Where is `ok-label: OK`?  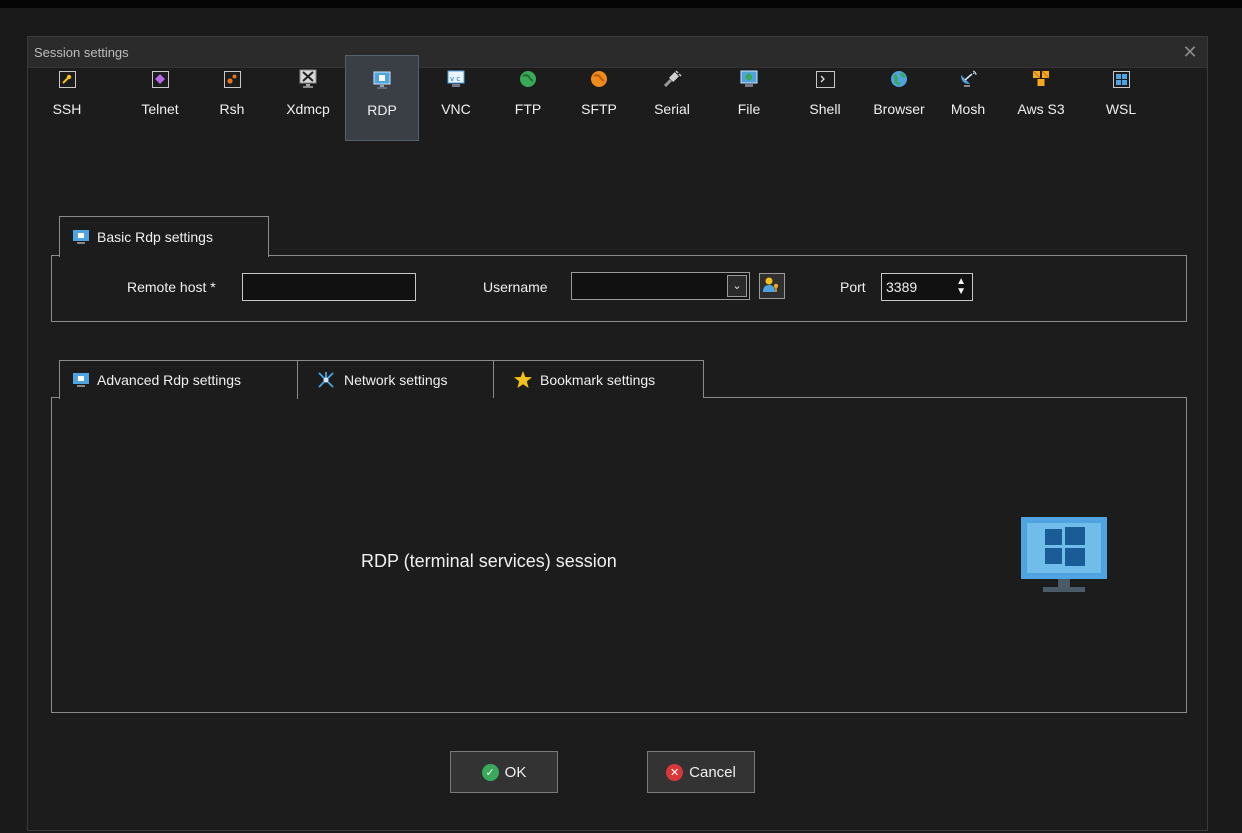 ok-label: OK is located at coordinates (515, 772).